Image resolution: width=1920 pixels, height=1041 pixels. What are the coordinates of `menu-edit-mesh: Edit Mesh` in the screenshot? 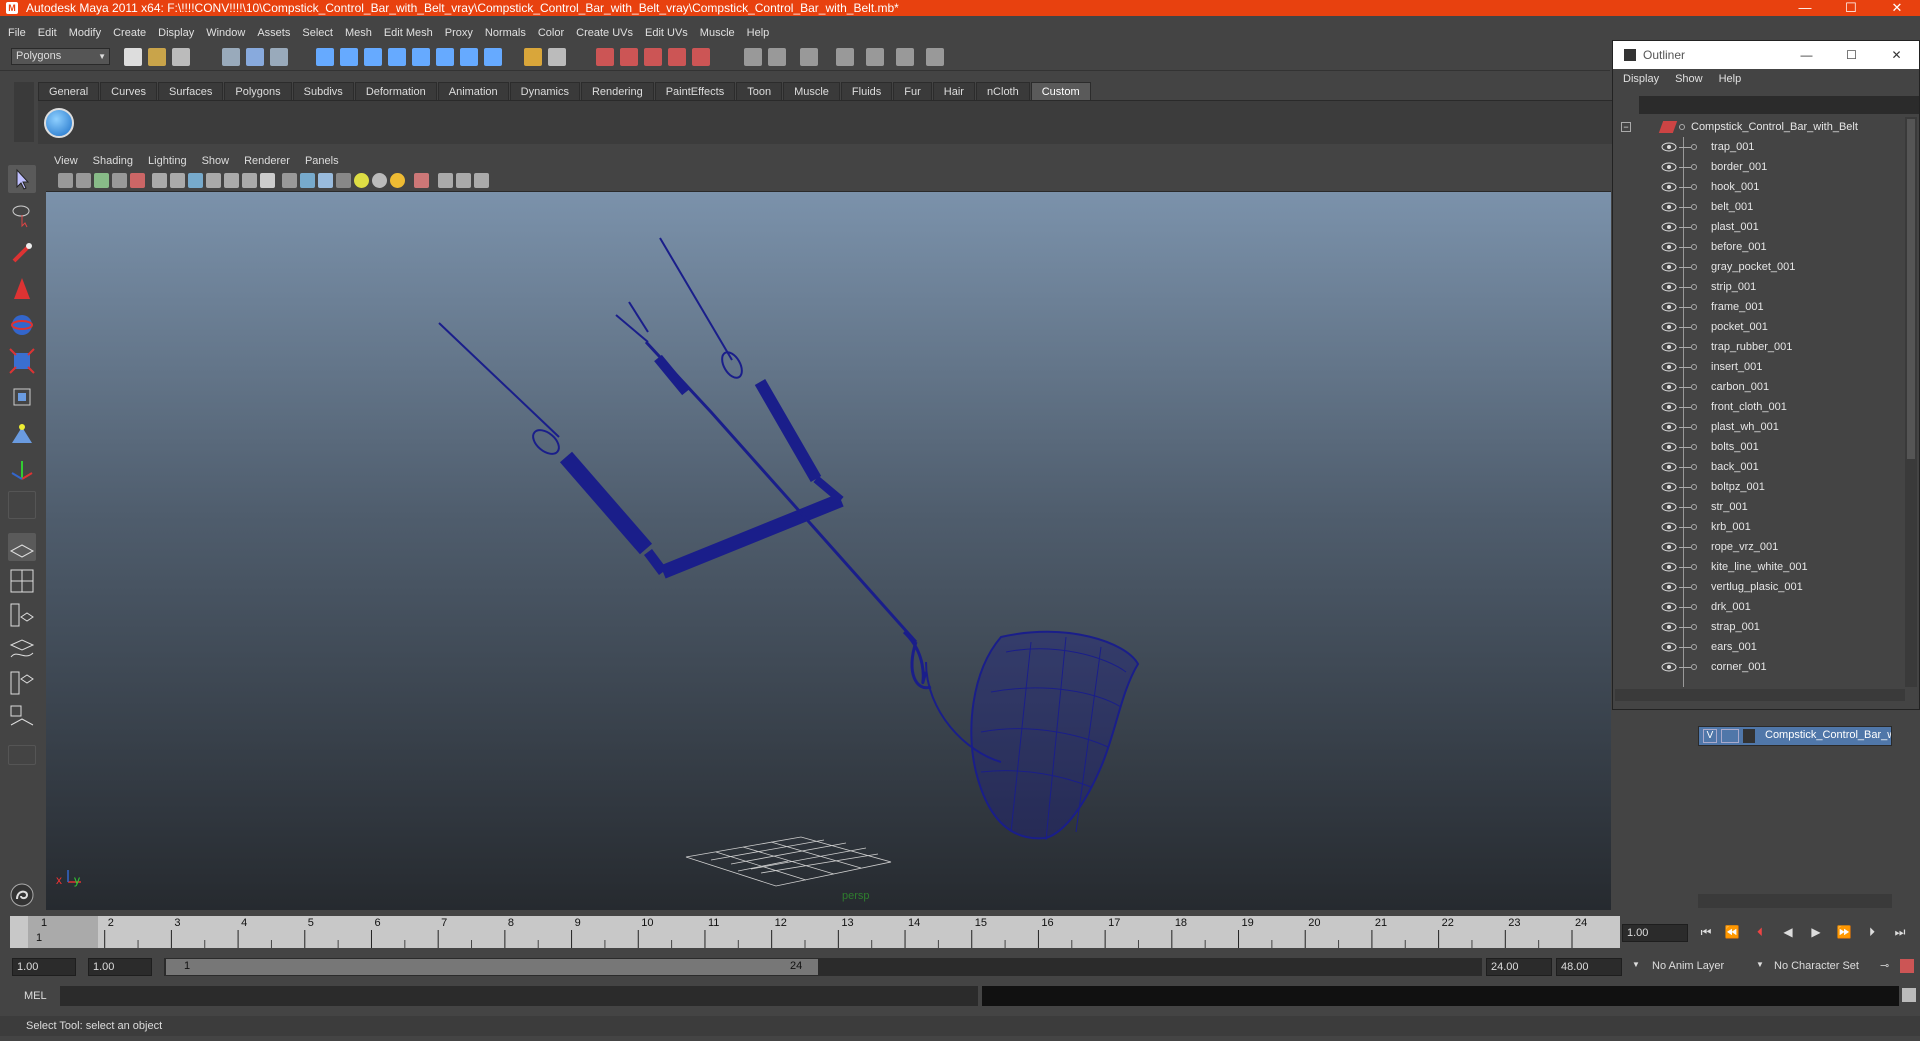 It's located at (408, 33).